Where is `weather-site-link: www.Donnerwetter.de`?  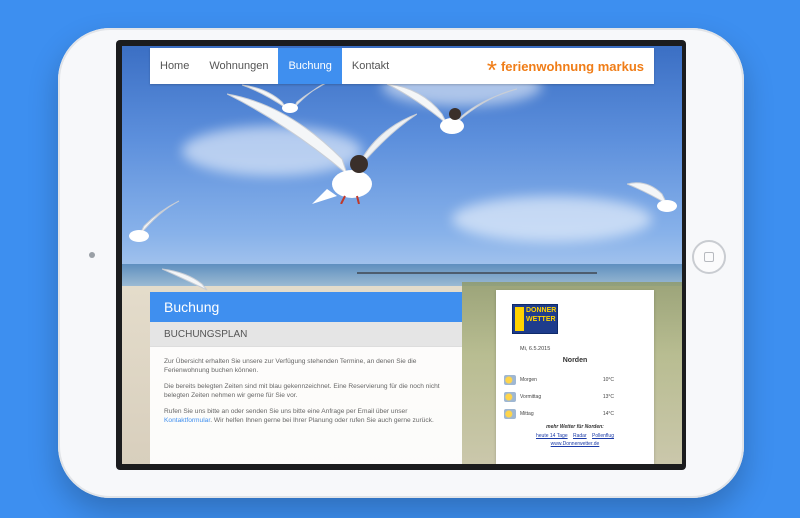
weather-site-link: www.Donnerwetter.de is located at coordinates (575, 444).